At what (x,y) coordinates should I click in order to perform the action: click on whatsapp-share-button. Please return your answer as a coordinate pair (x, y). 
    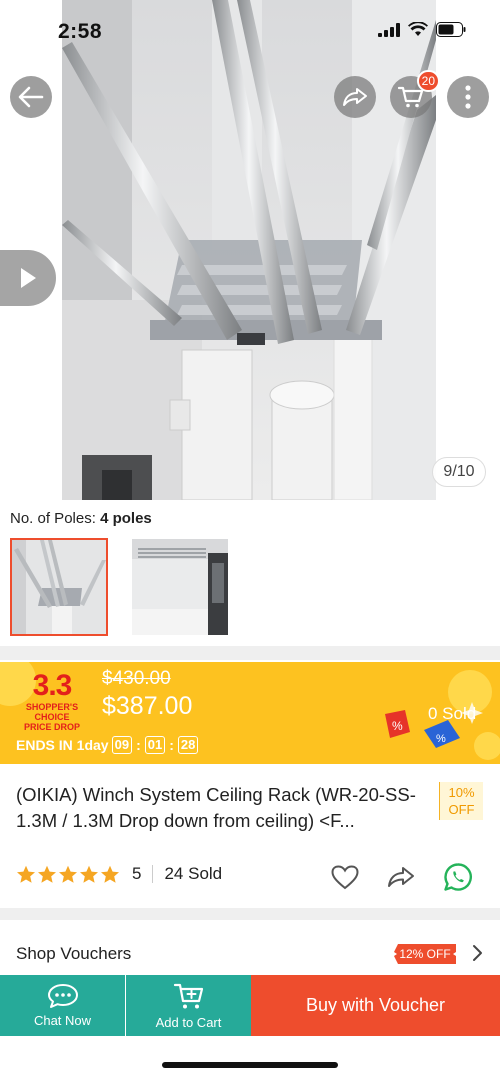
    Looking at the image, I should click on (458, 877).